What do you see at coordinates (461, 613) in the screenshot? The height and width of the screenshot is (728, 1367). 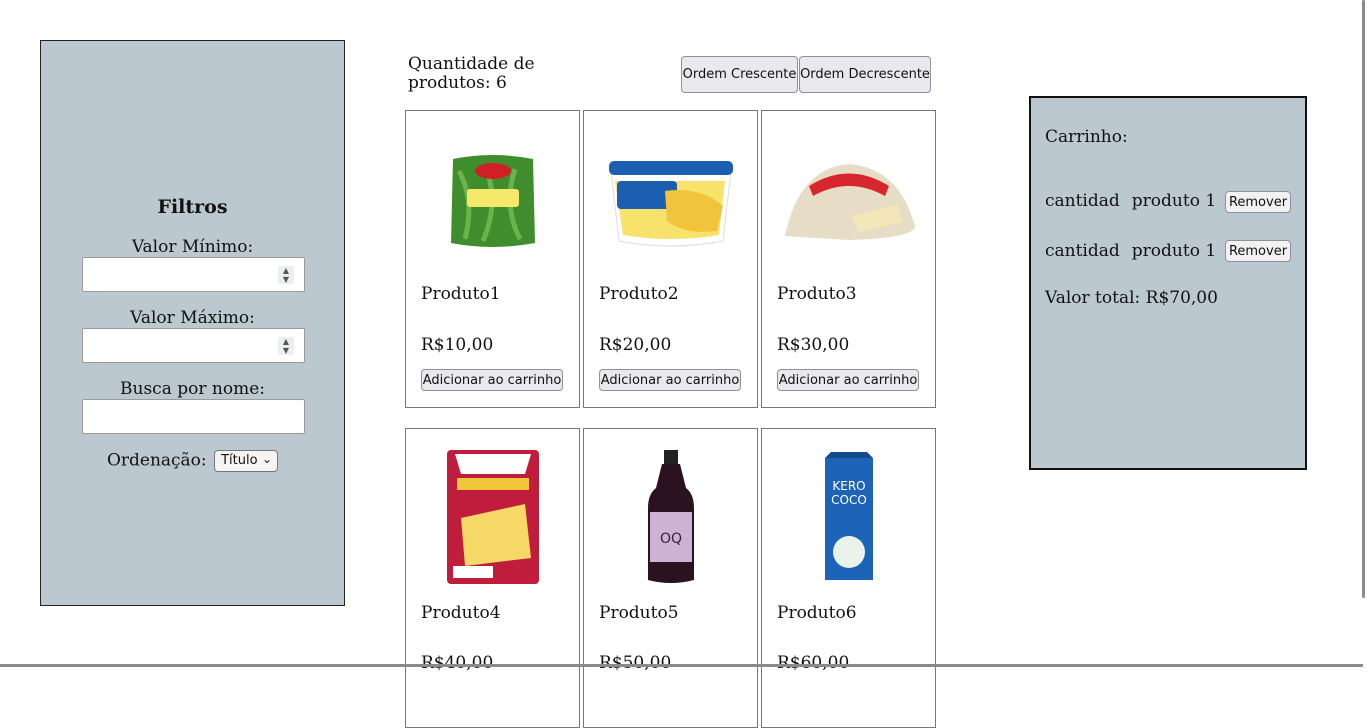 I see `product-name: Produto4` at bounding box center [461, 613].